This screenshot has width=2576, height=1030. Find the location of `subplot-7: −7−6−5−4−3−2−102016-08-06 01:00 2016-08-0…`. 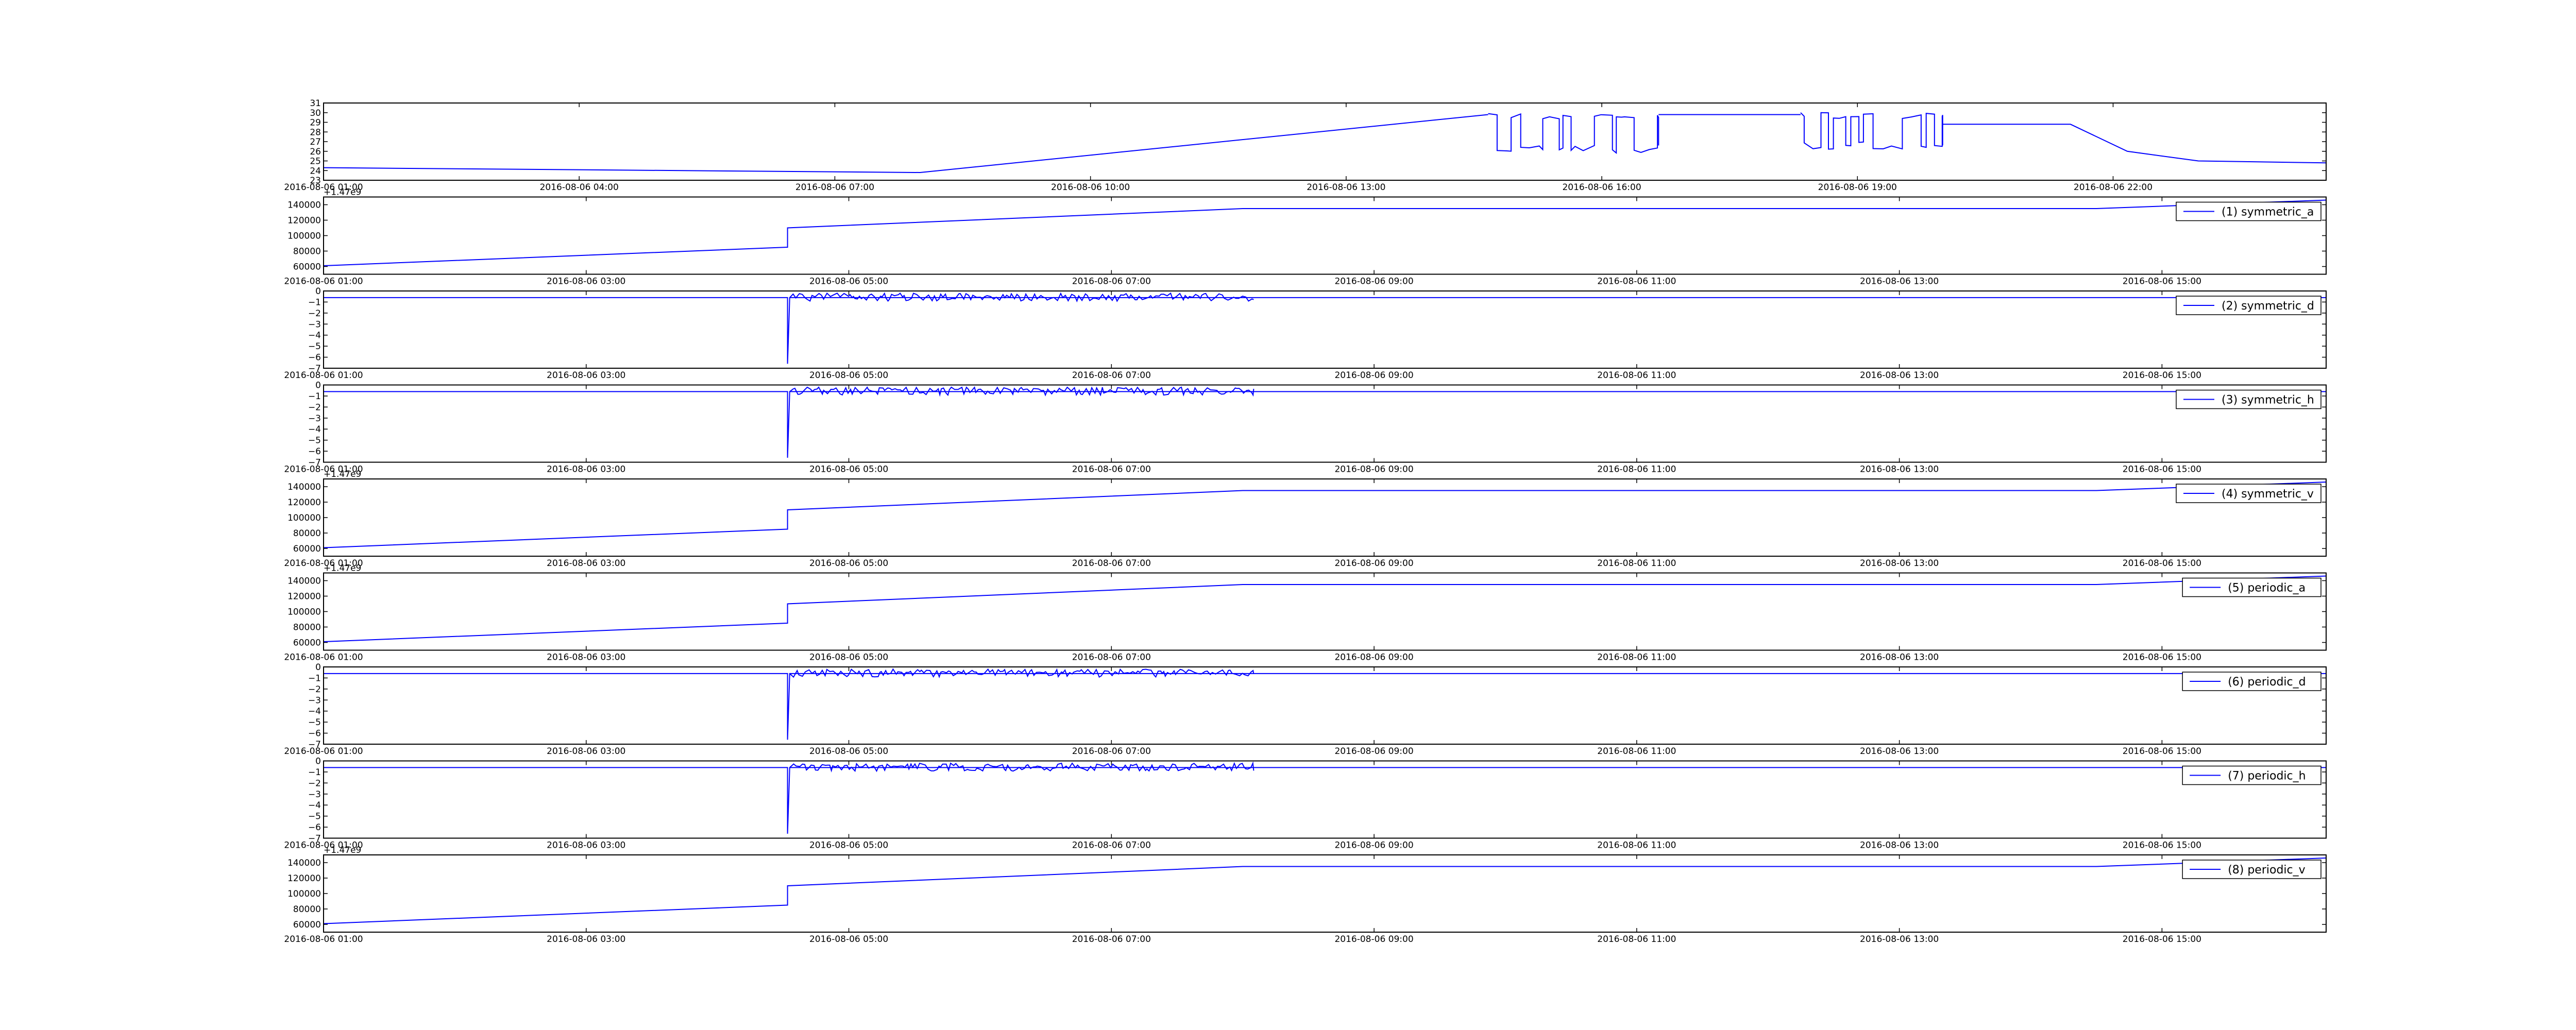

subplot-7: −7−6−5−4−3−2−102016-08-06 01:00 2016-08-0… is located at coordinates (1305, 709).